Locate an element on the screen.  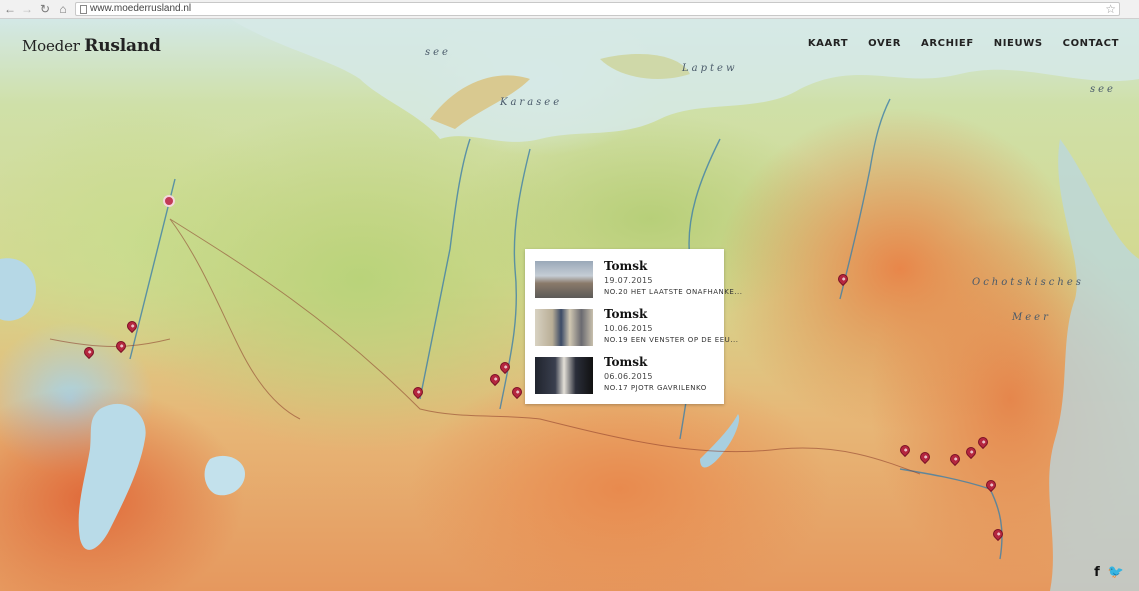
facebook-icon: f is located at coordinates (1097, 572).